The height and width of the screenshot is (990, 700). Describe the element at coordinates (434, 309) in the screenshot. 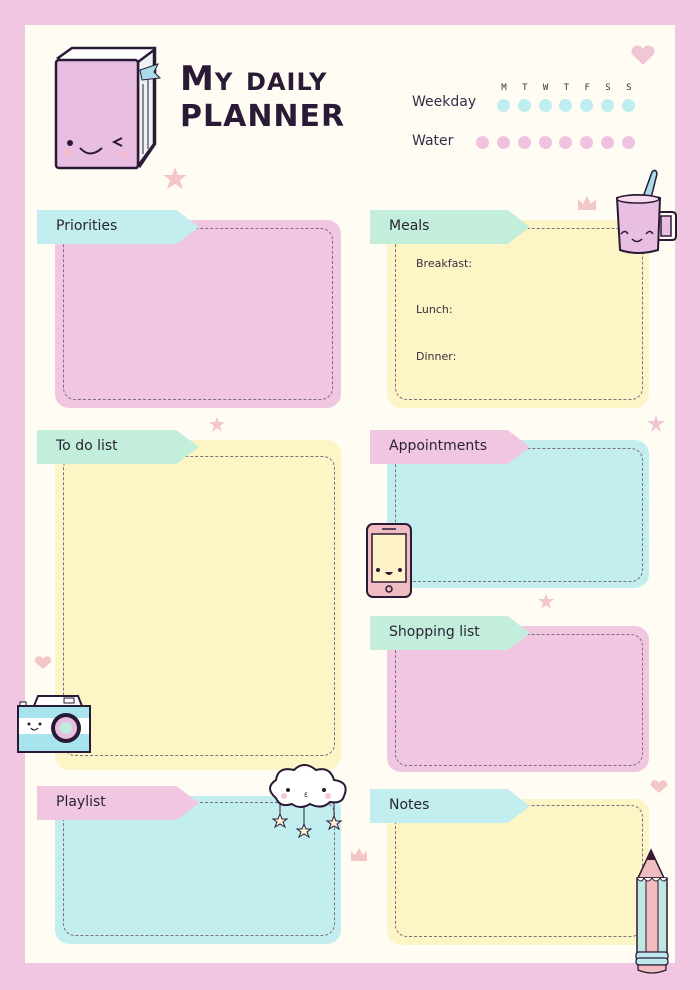

I see `lunch-label: Lunch:` at that location.